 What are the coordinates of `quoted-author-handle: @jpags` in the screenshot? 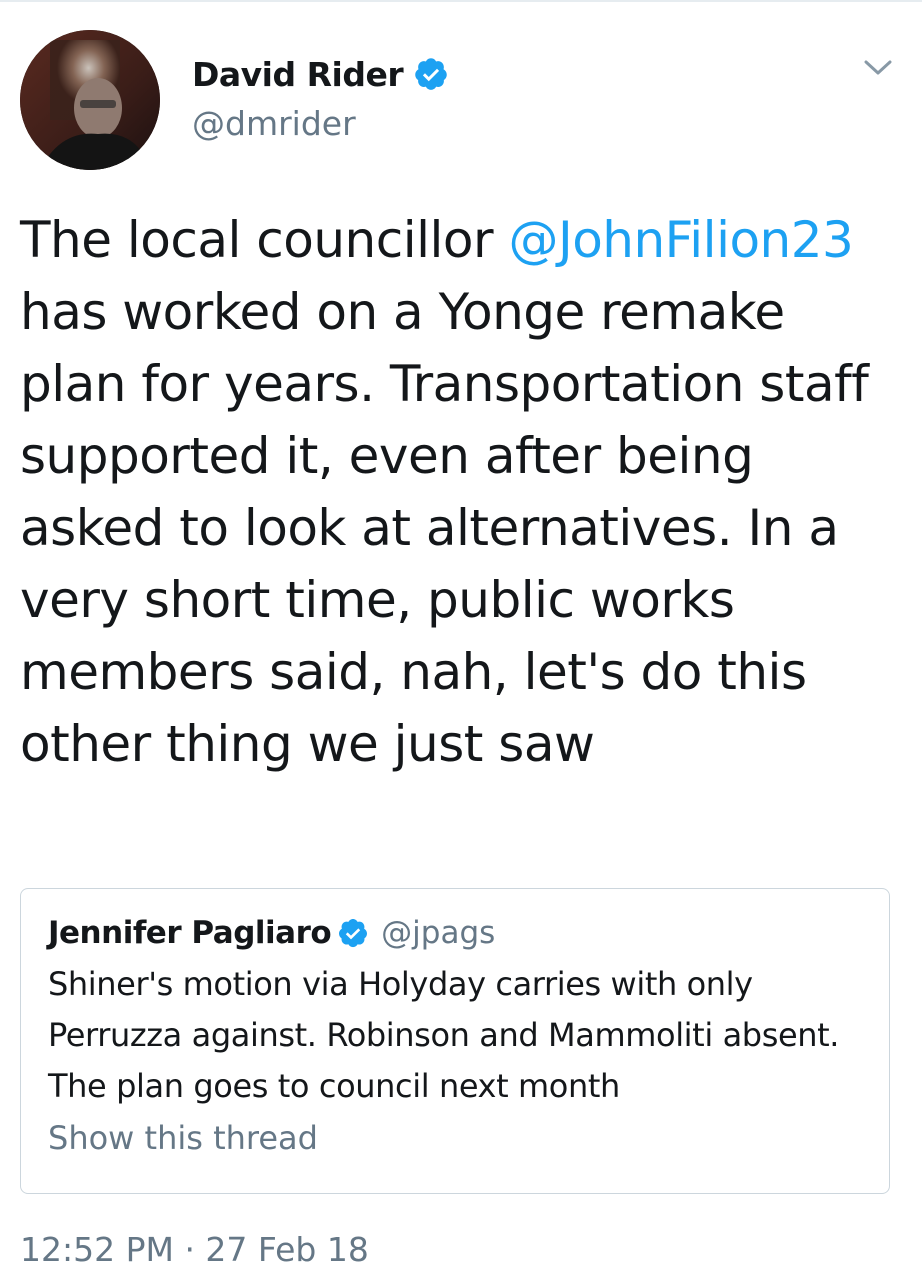 It's located at (438, 933).